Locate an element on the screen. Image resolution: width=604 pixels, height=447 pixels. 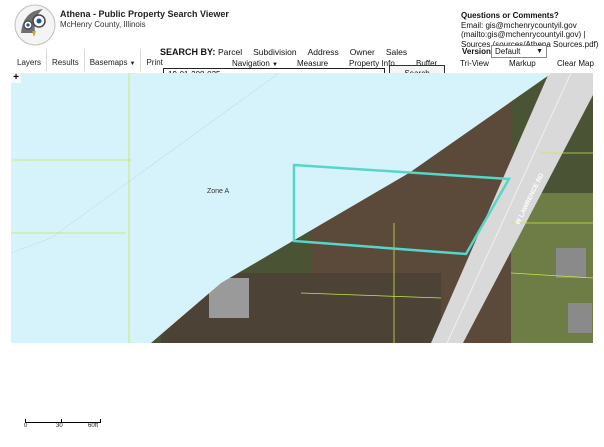
app-title: Athena - Public Property Search Viewer is located at coordinates (144, 14).